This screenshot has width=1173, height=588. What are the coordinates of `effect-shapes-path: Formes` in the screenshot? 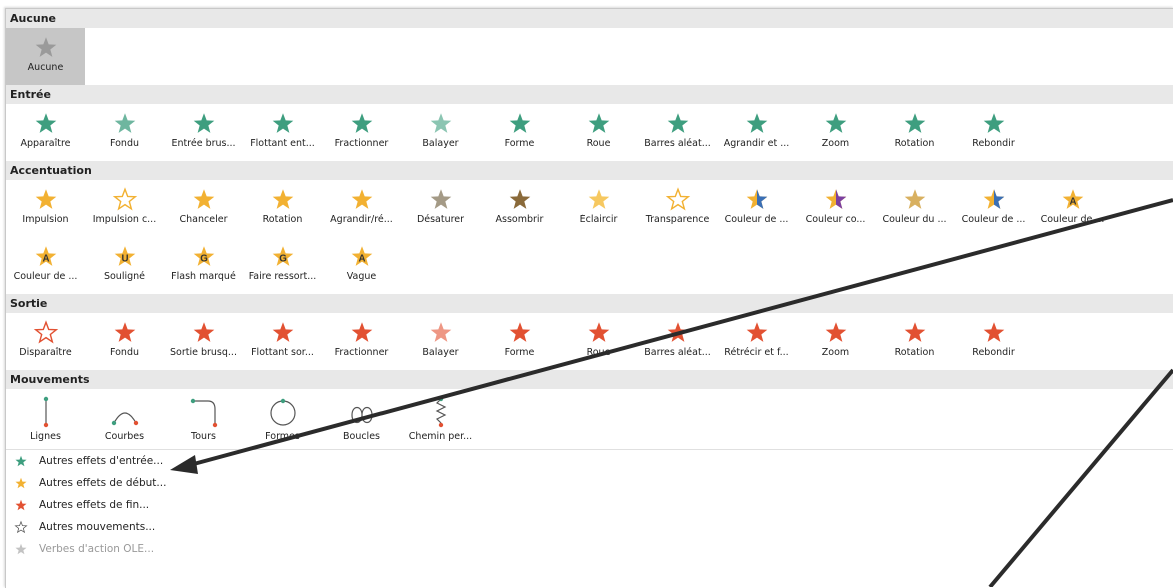 It's located at (282, 417).